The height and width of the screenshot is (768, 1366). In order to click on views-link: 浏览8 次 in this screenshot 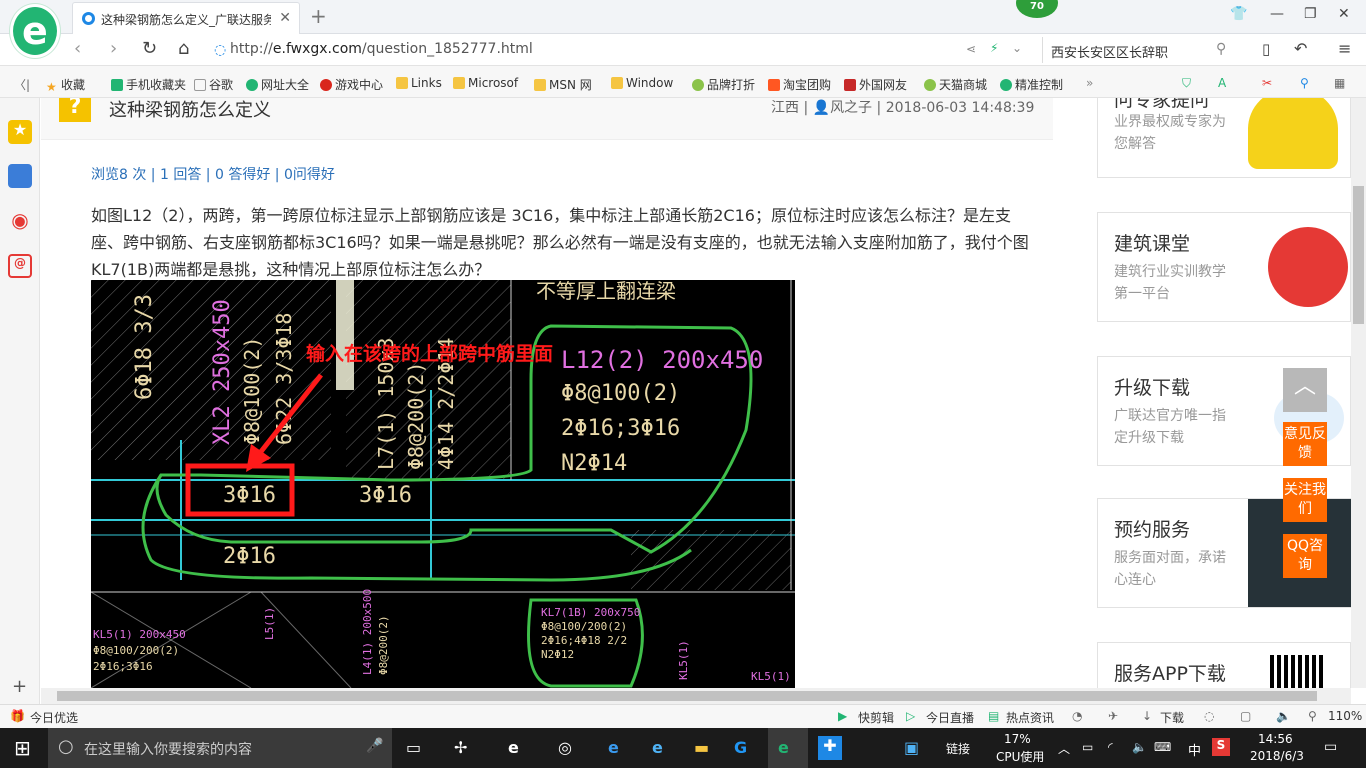, I will do `click(118, 175)`.